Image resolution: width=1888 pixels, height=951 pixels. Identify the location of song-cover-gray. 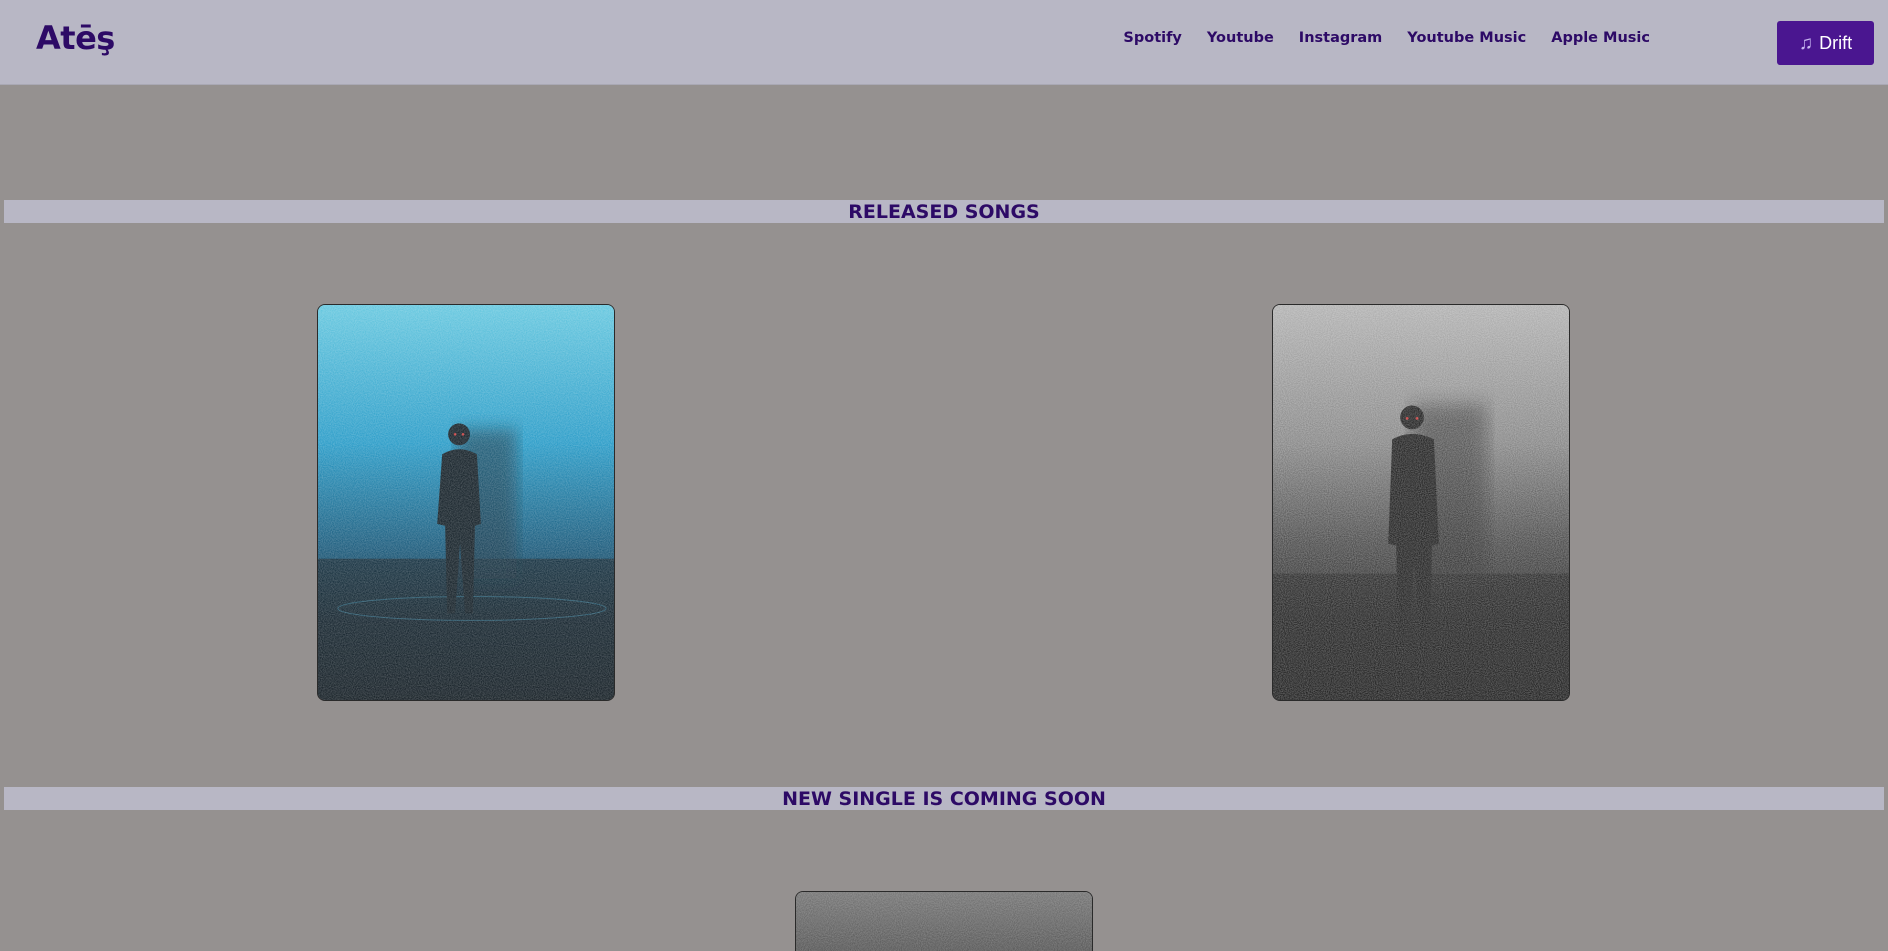
(1421, 502).